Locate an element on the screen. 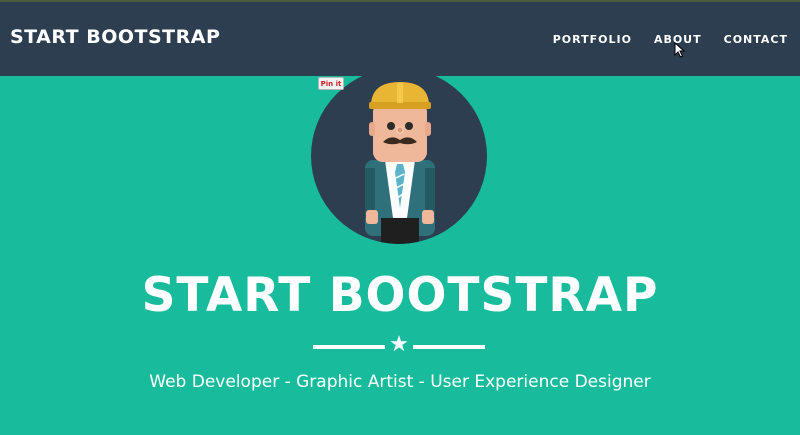  divider-line-right is located at coordinates (449, 347).